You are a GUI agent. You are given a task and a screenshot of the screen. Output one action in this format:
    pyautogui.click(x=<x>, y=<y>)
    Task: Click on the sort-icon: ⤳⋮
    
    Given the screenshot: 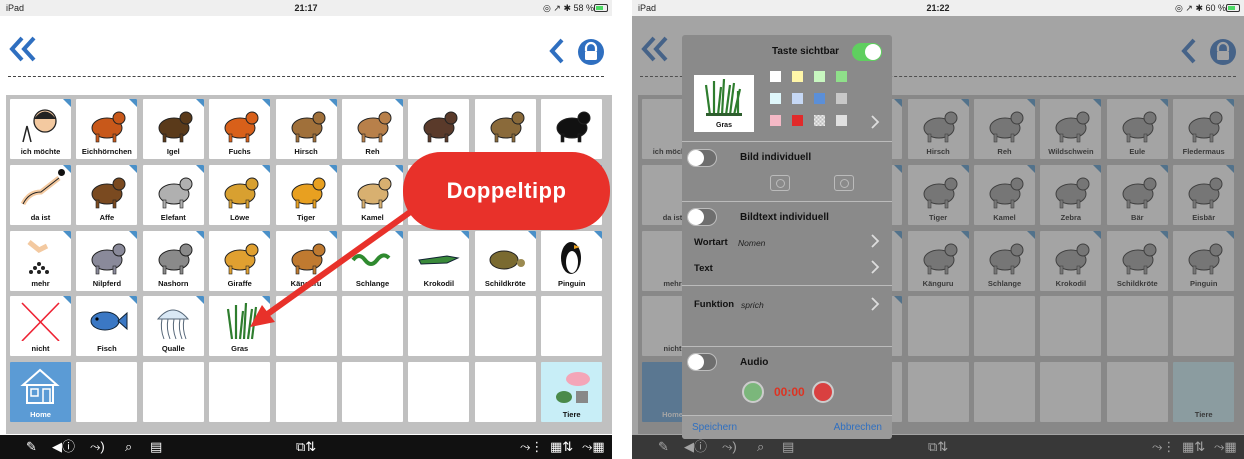 What is the action you would take?
    pyautogui.click(x=531, y=447)
    